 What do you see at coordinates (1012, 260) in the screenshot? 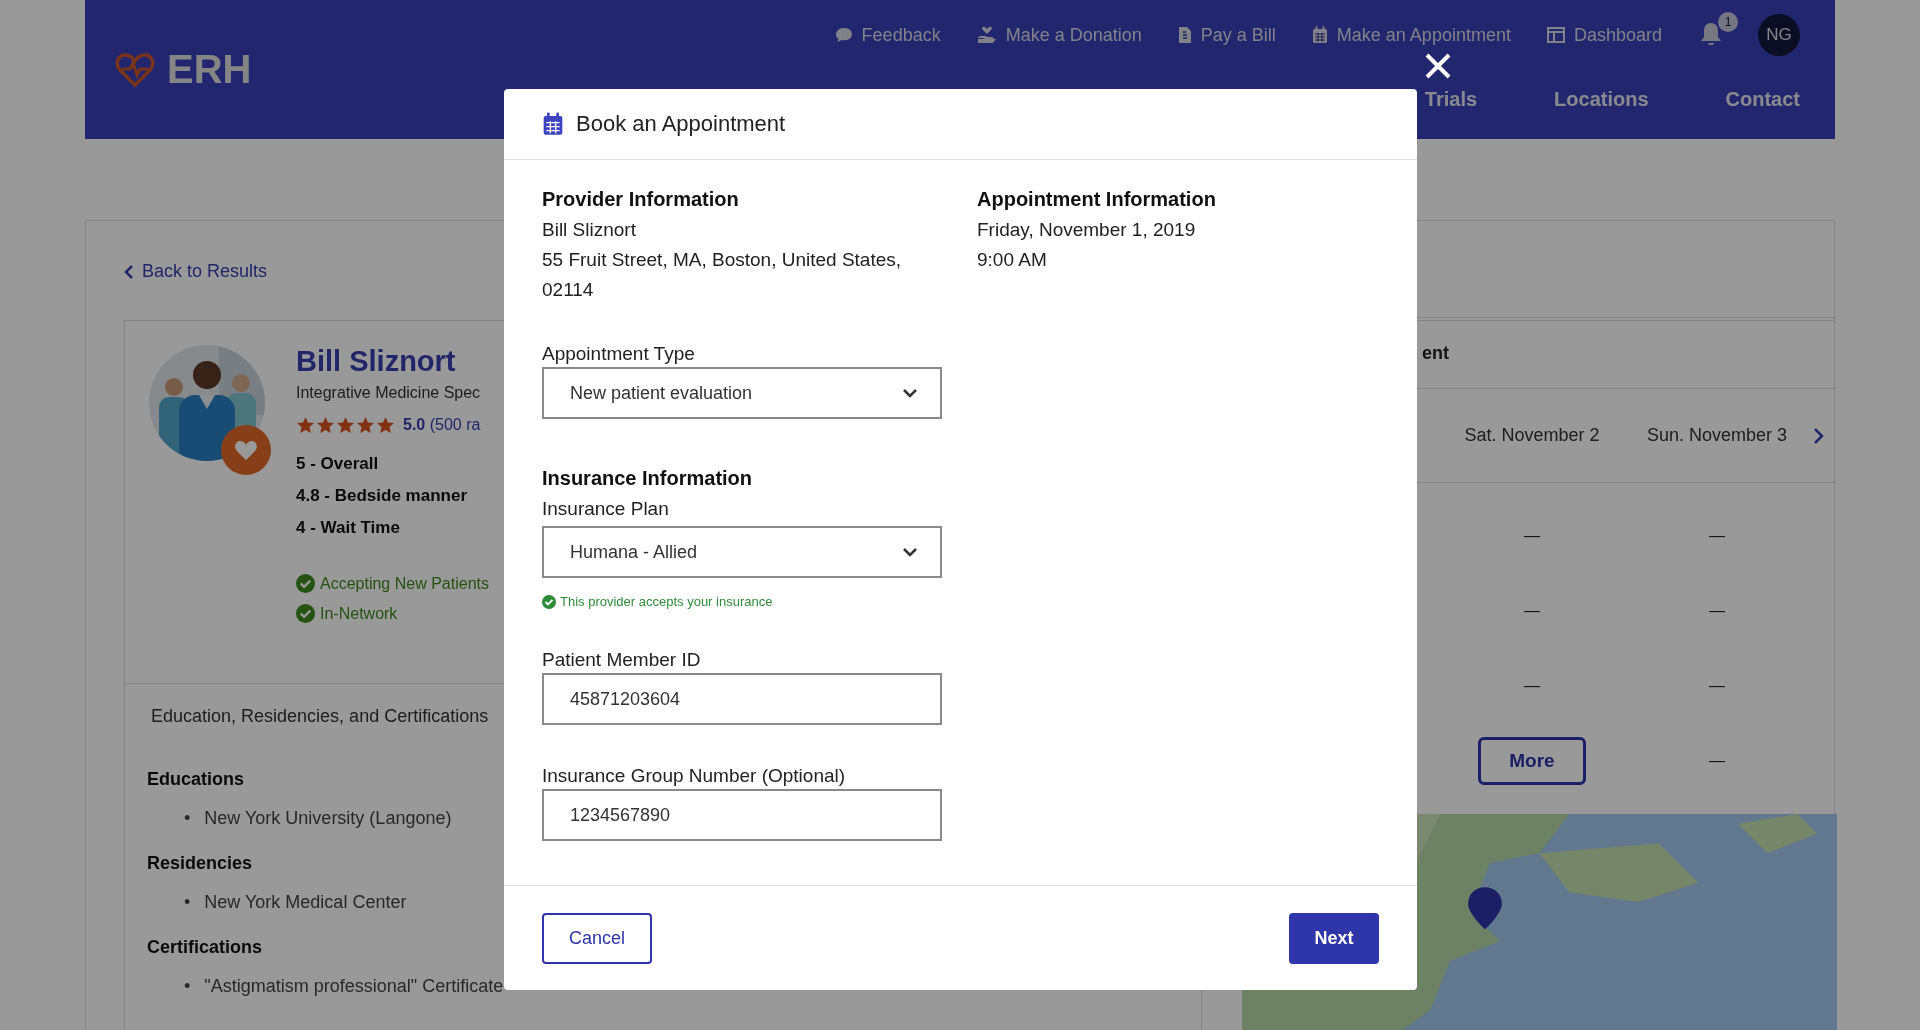
I see `info-text: 9:00 AM` at bounding box center [1012, 260].